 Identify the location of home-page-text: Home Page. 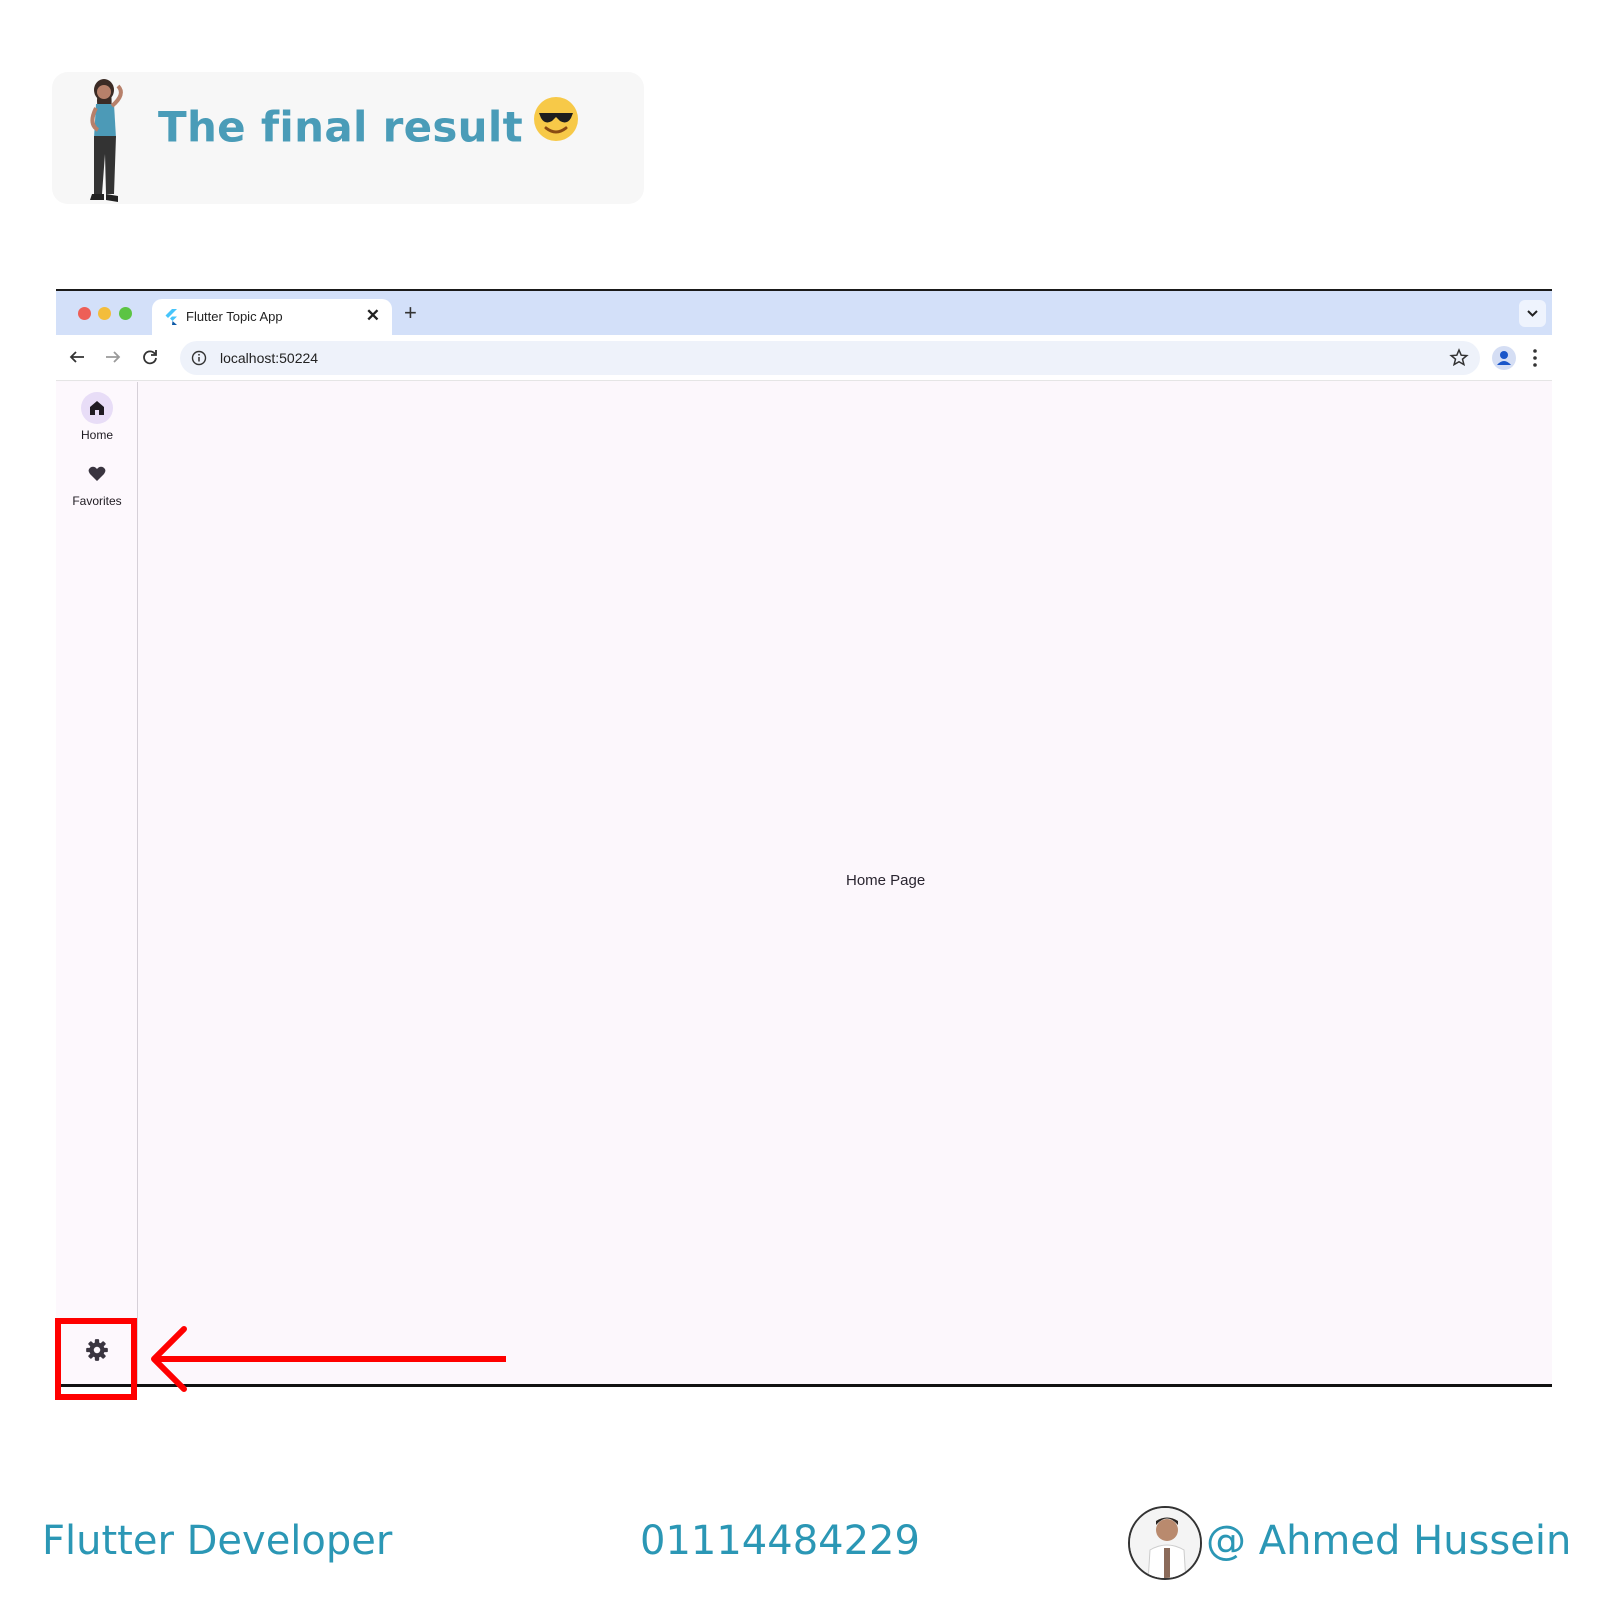
(886, 880).